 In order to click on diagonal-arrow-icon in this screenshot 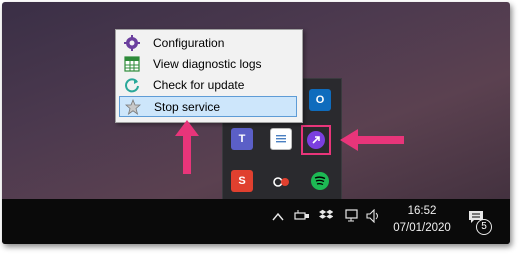, I will do `click(316, 140)`.